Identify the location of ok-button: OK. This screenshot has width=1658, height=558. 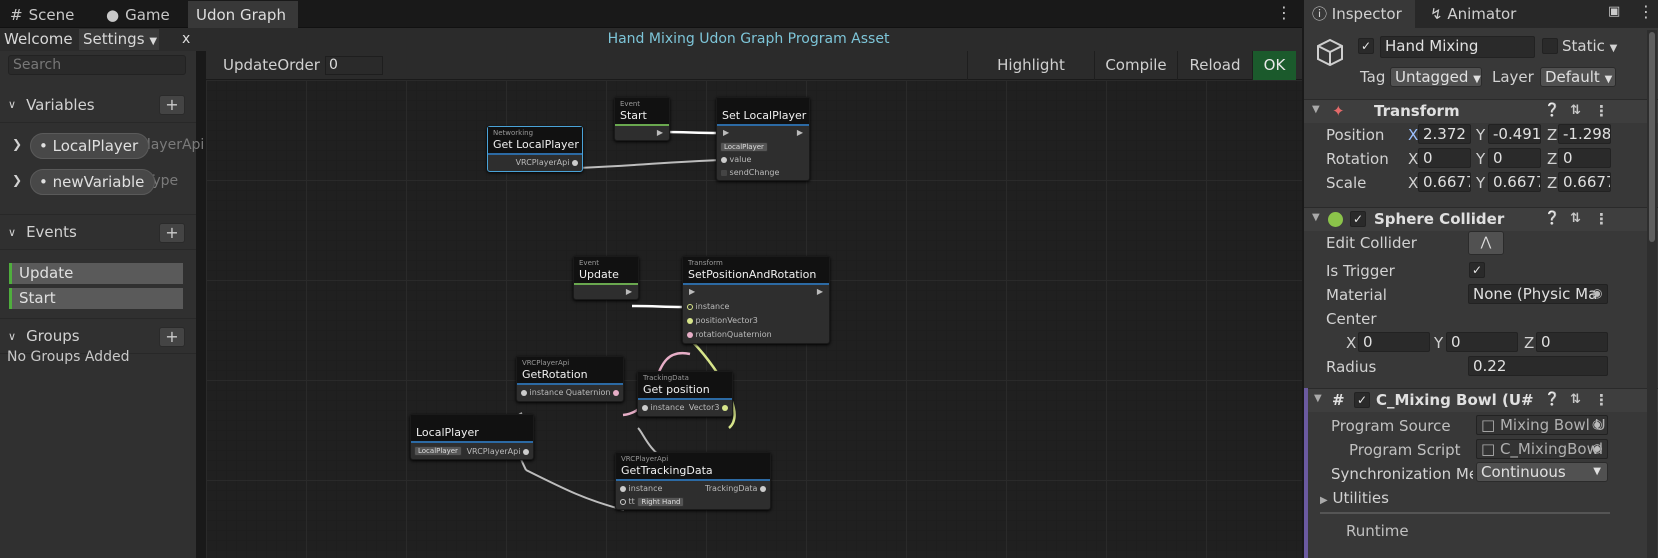
(1274, 65).